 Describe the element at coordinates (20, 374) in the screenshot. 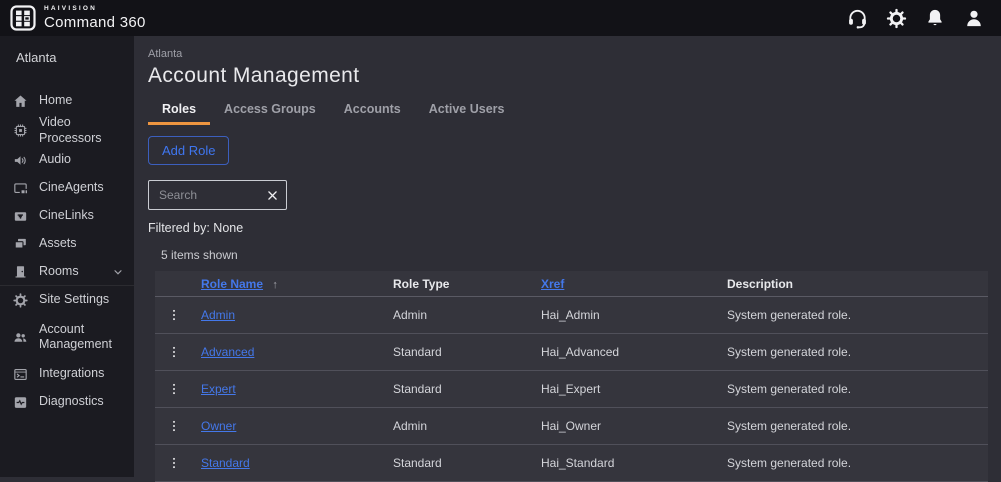

I see `terminal-icon` at that location.